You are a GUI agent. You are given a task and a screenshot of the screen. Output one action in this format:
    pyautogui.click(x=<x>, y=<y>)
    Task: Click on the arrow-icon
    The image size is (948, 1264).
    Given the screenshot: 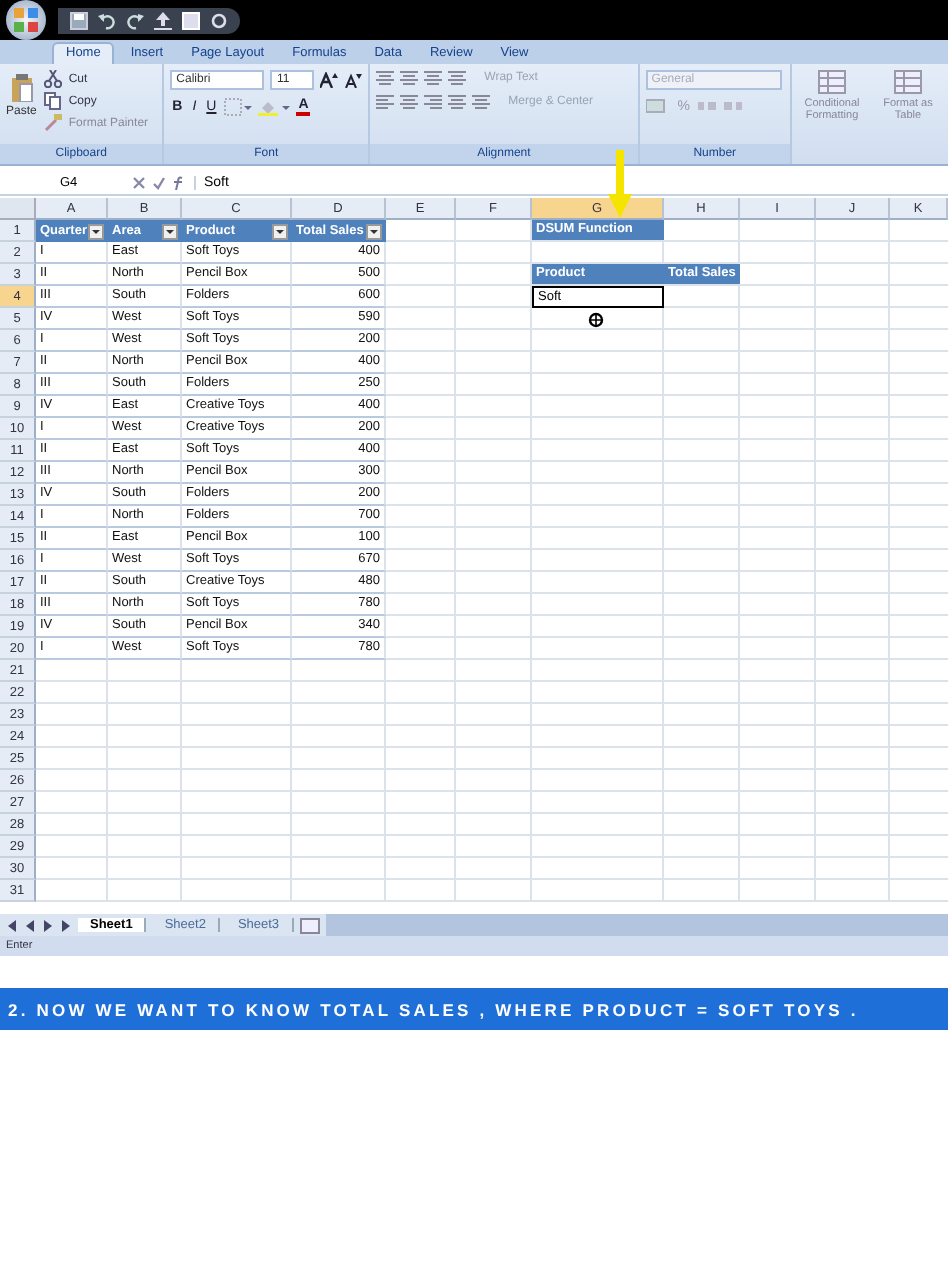 What is the action you would take?
    pyautogui.click(x=620, y=184)
    